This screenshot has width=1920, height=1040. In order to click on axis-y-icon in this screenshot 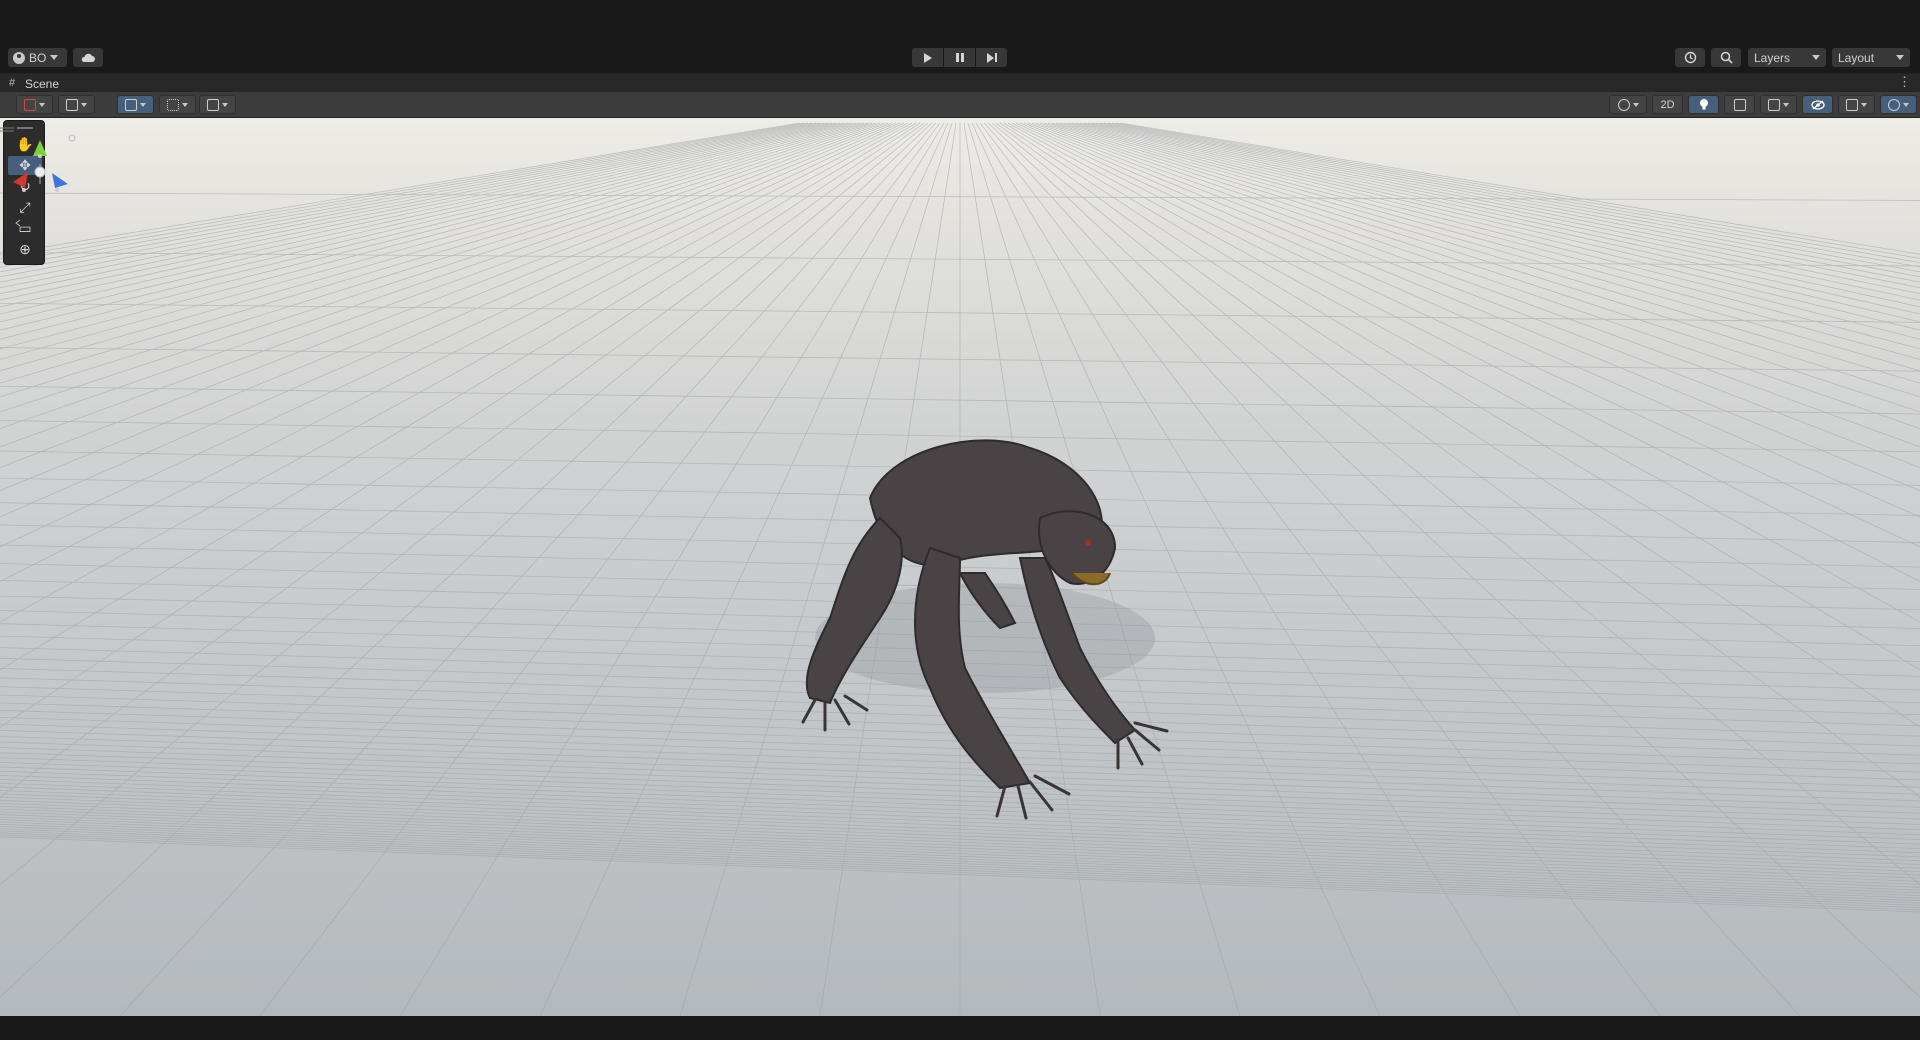, I will do `click(40, 148)`.